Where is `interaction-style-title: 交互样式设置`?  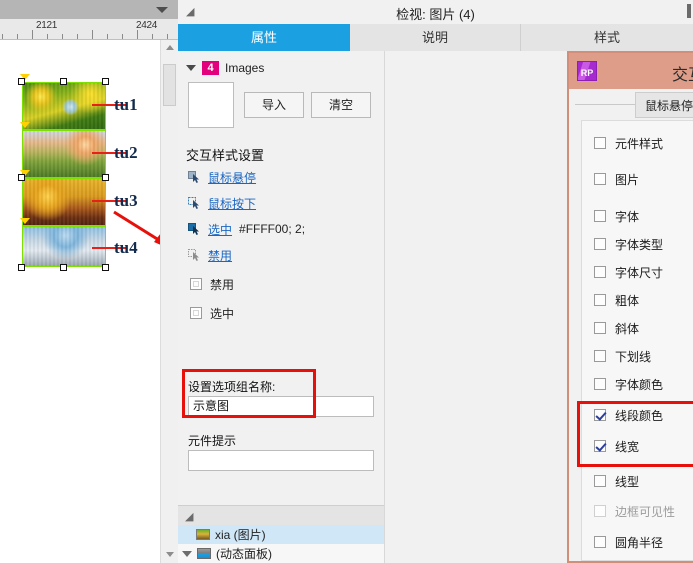
interaction-style-title: 交互样式设置 is located at coordinates (225, 155).